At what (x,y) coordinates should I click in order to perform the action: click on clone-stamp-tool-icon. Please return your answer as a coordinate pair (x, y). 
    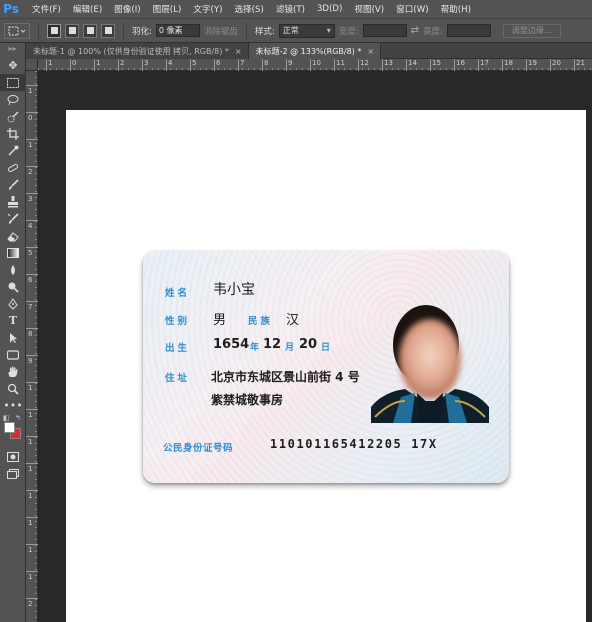
    Looking at the image, I should click on (13, 201).